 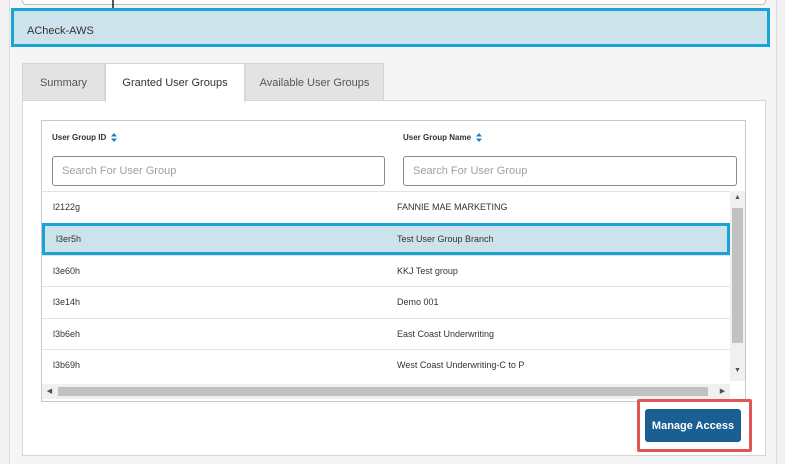 What do you see at coordinates (427, 271) in the screenshot?
I see `user-group-name-cell: KKJ Test group` at bounding box center [427, 271].